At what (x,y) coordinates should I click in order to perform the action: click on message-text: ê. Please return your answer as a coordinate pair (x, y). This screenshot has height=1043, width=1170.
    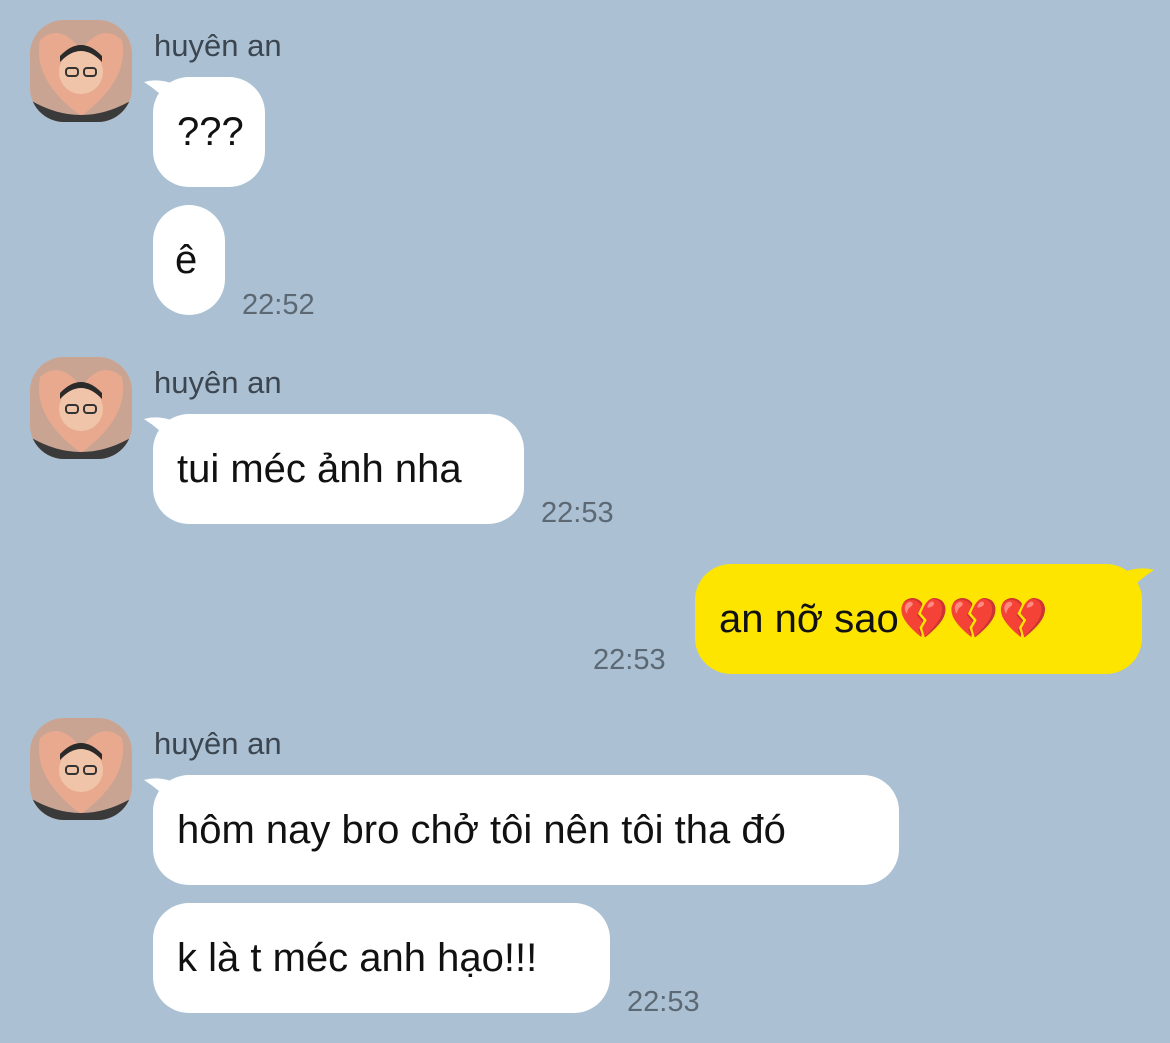
    Looking at the image, I should click on (186, 260).